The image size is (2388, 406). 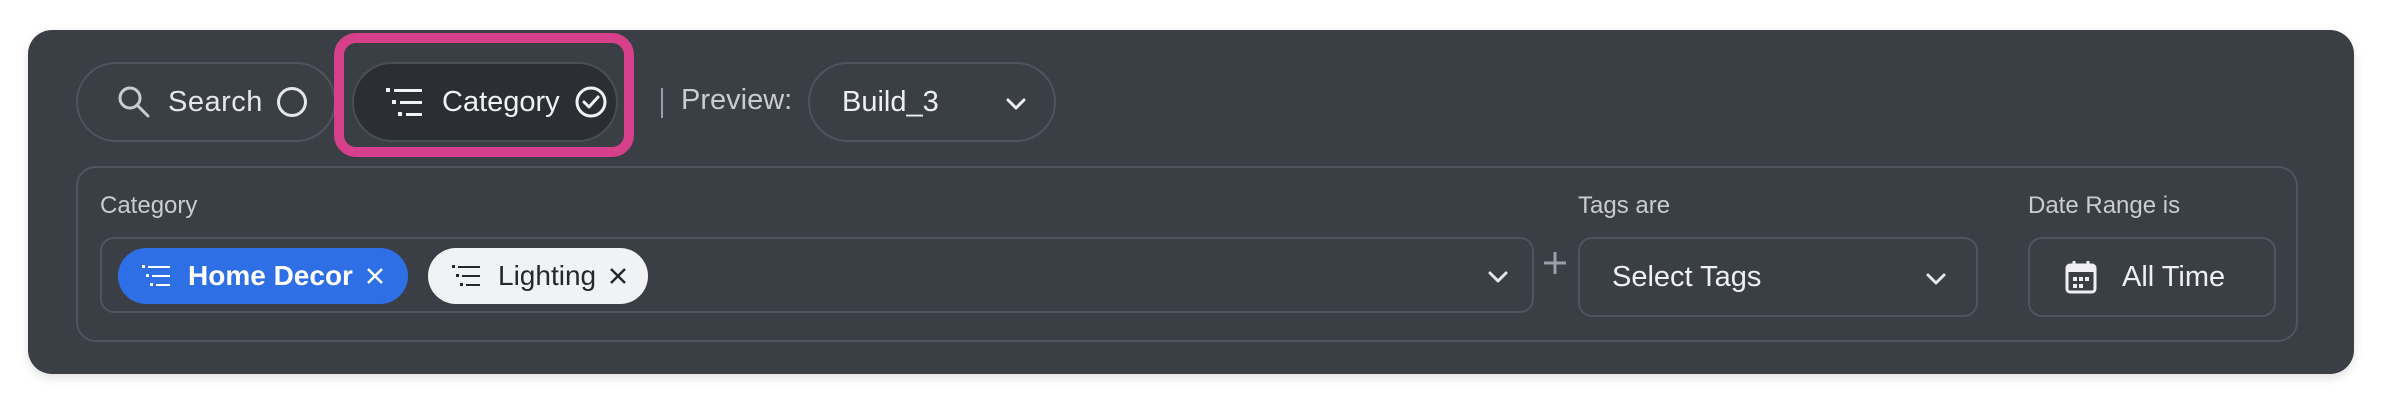 I want to click on tags-field-label: Tags are, so click(x=1624, y=205).